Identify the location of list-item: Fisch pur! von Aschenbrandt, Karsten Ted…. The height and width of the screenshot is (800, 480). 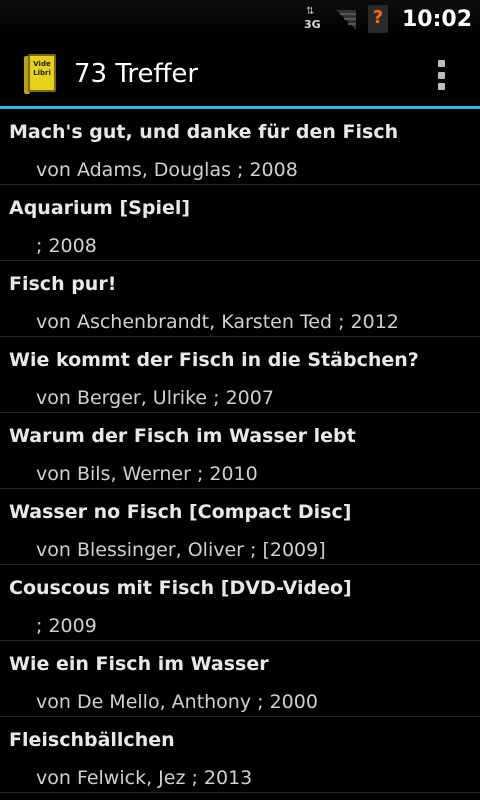
(240, 299).